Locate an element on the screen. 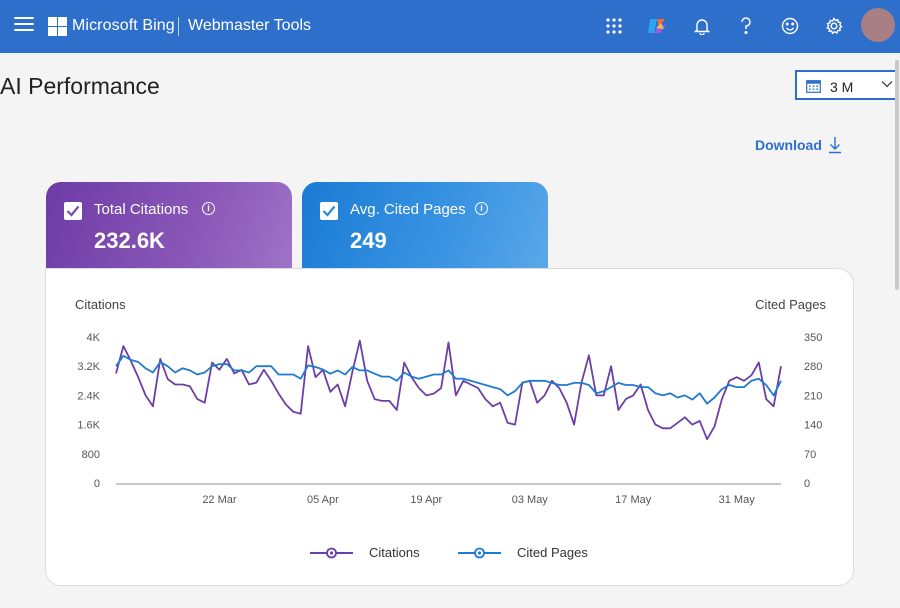  legend-citations-marker is located at coordinates (331, 553).